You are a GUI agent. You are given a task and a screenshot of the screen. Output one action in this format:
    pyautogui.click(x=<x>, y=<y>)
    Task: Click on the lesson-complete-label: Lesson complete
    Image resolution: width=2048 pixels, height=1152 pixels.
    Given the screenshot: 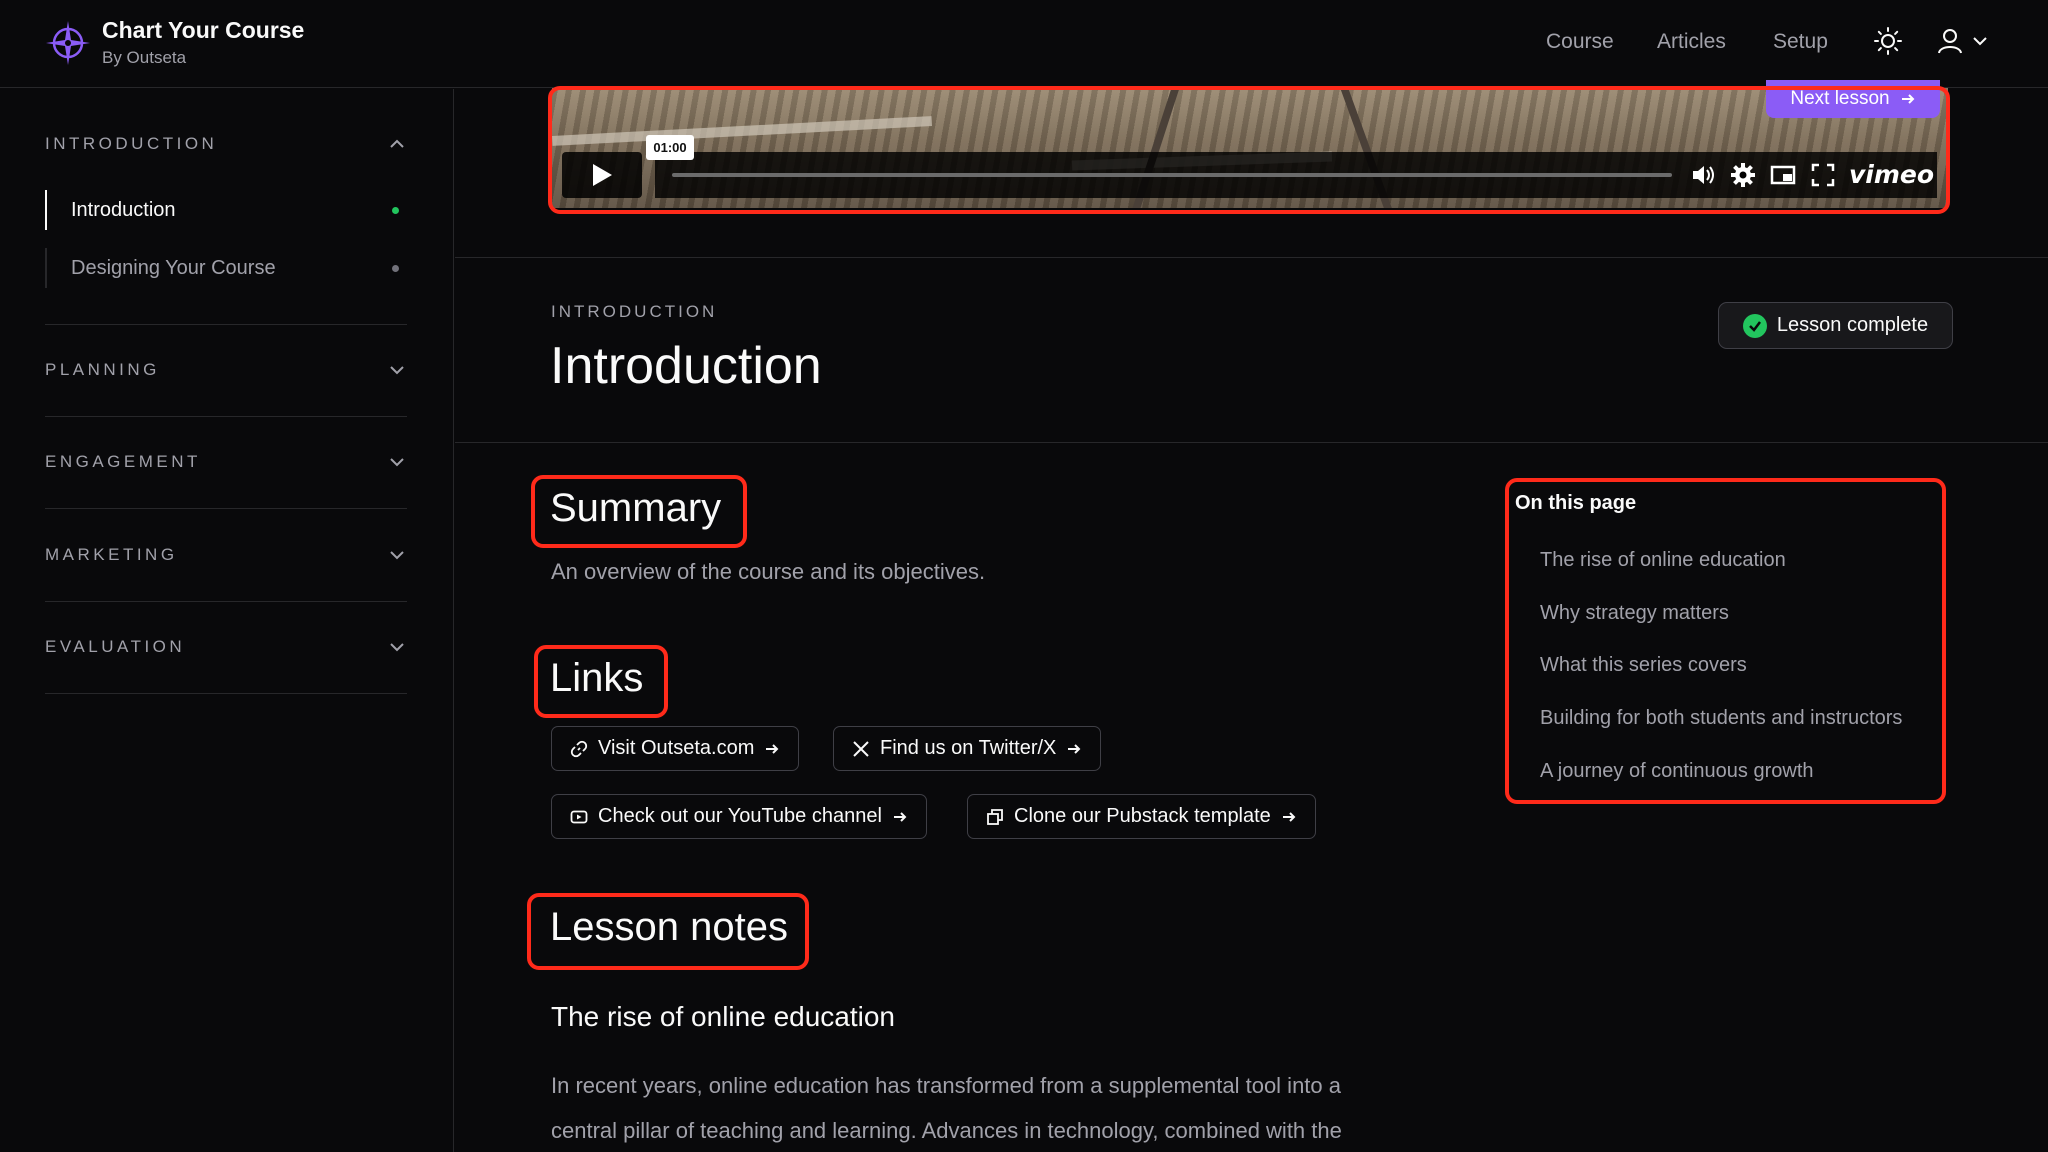 What is the action you would take?
    pyautogui.click(x=1852, y=325)
    